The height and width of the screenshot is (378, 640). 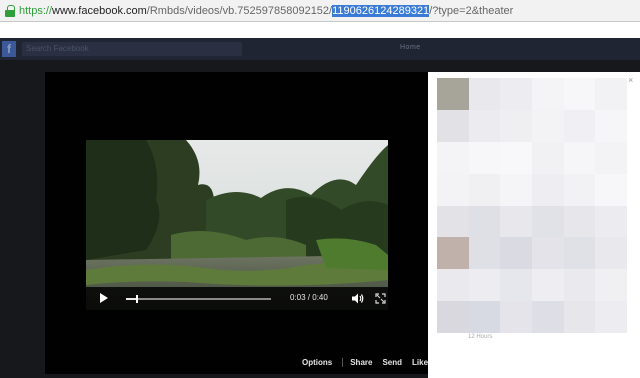 What do you see at coordinates (104, 298) in the screenshot?
I see `play-icon` at bounding box center [104, 298].